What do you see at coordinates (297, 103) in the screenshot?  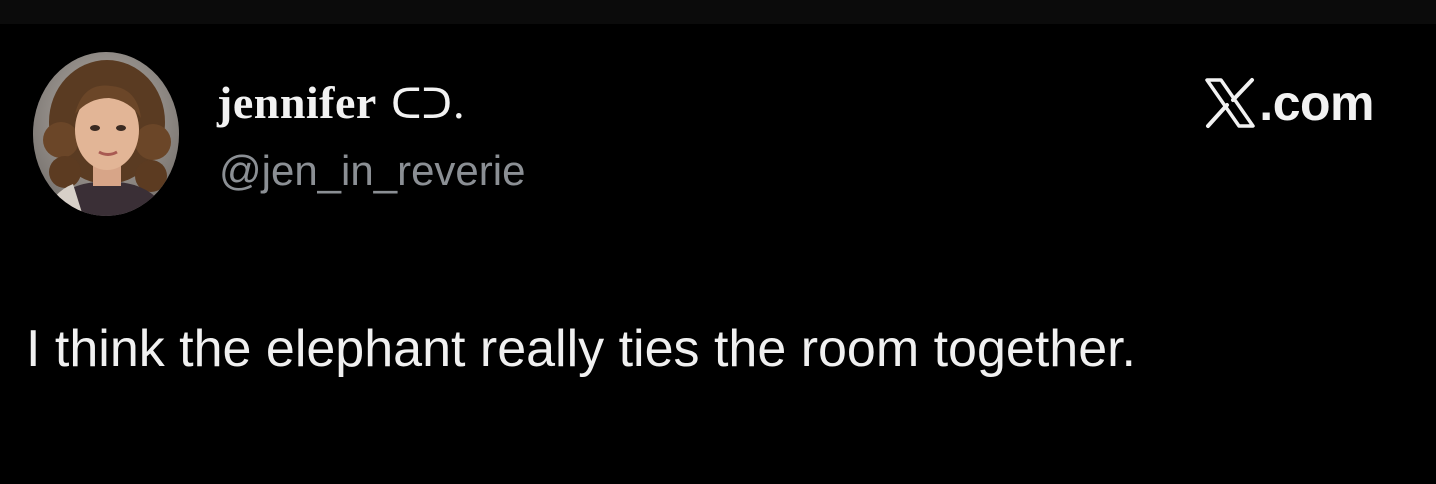 I see `display-name: jennifer` at bounding box center [297, 103].